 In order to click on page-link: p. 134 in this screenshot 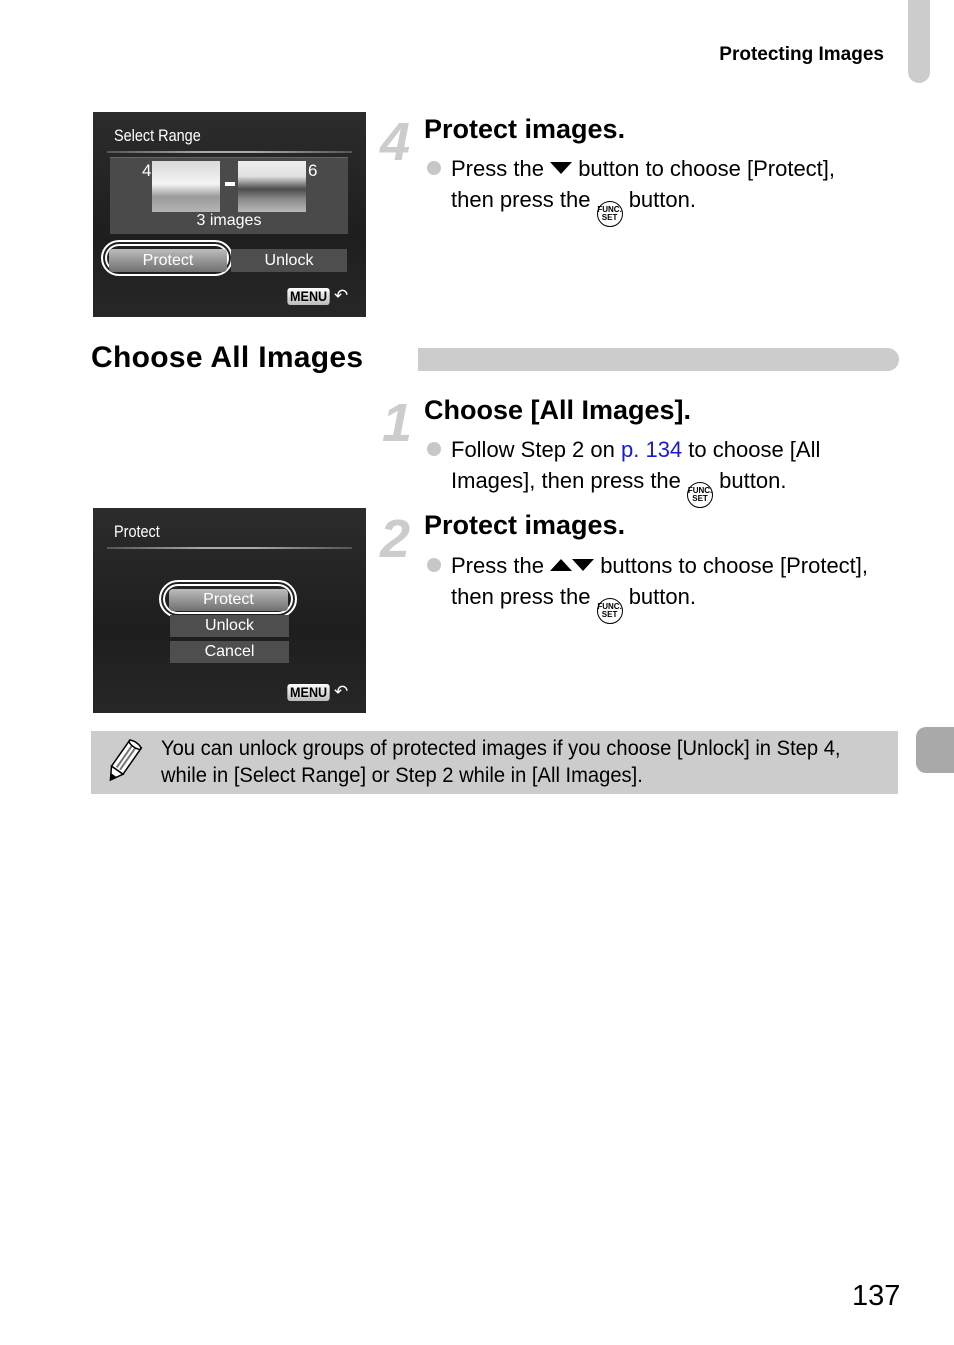, I will do `click(651, 449)`.